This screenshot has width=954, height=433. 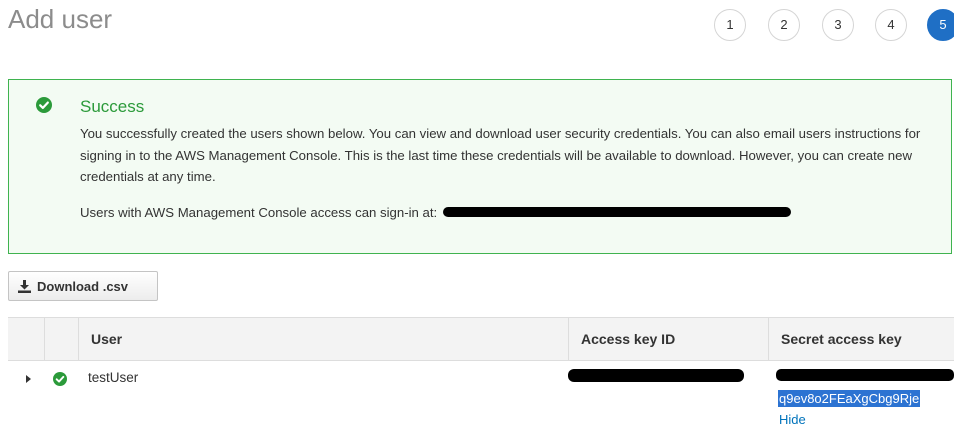 I want to click on download-csv-button: Download .csv, so click(x=83, y=286).